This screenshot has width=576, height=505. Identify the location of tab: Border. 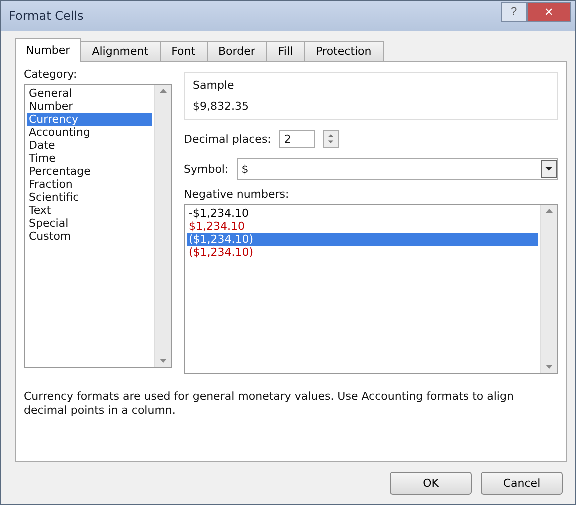
(237, 51).